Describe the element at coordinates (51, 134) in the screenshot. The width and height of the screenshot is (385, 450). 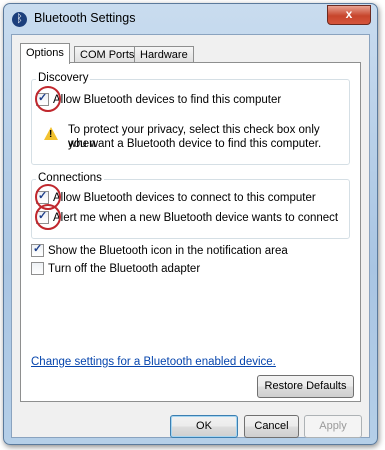
I see `warning-exclamation: !` at that location.